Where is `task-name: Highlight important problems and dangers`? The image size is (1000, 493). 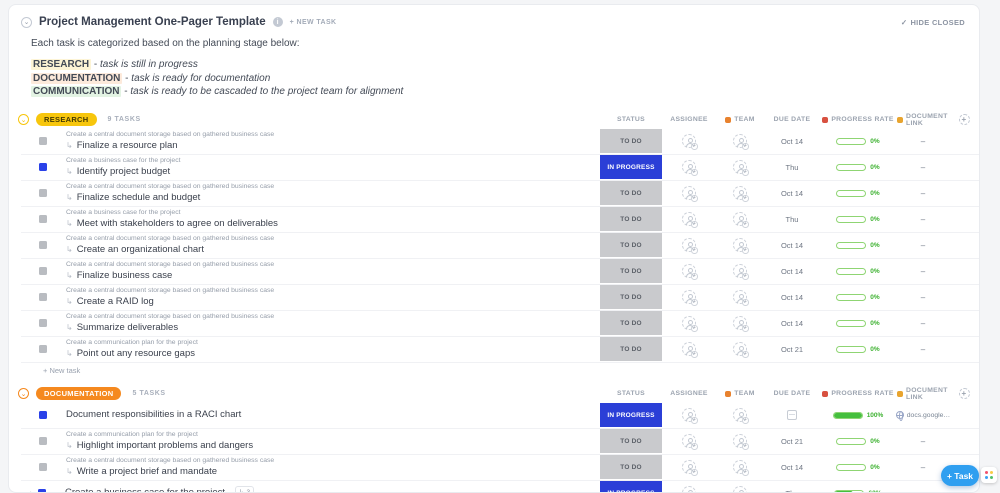
task-name: Highlight important problems and dangers is located at coordinates (165, 446).